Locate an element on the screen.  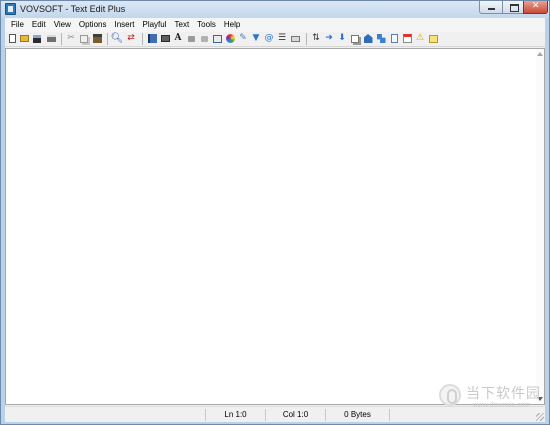
warning-icon: ⚠ is located at coordinates (420, 38).